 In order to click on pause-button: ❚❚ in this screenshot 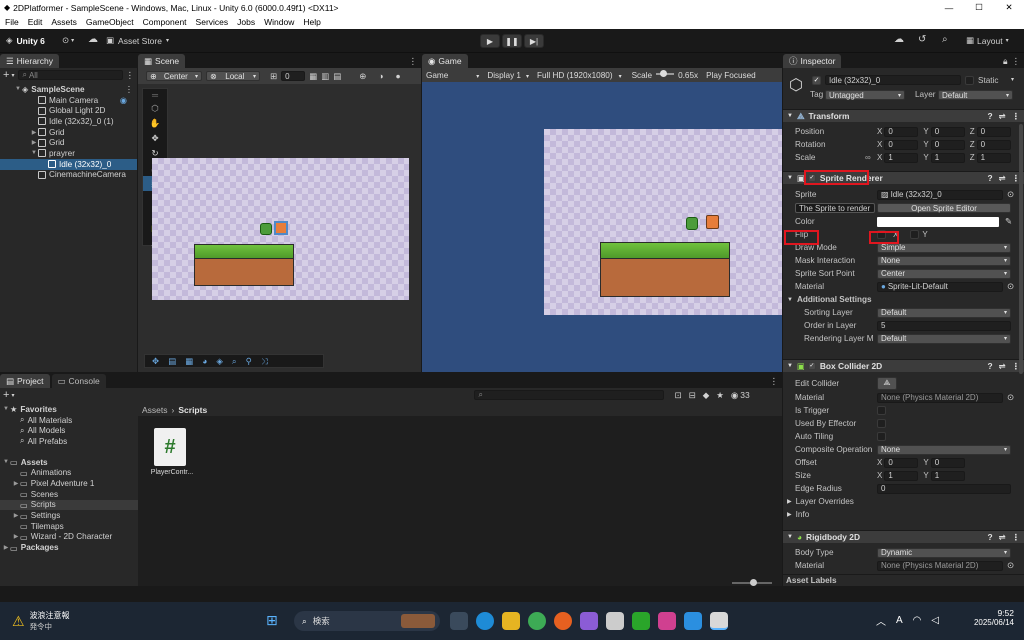, I will do `click(512, 41)`.